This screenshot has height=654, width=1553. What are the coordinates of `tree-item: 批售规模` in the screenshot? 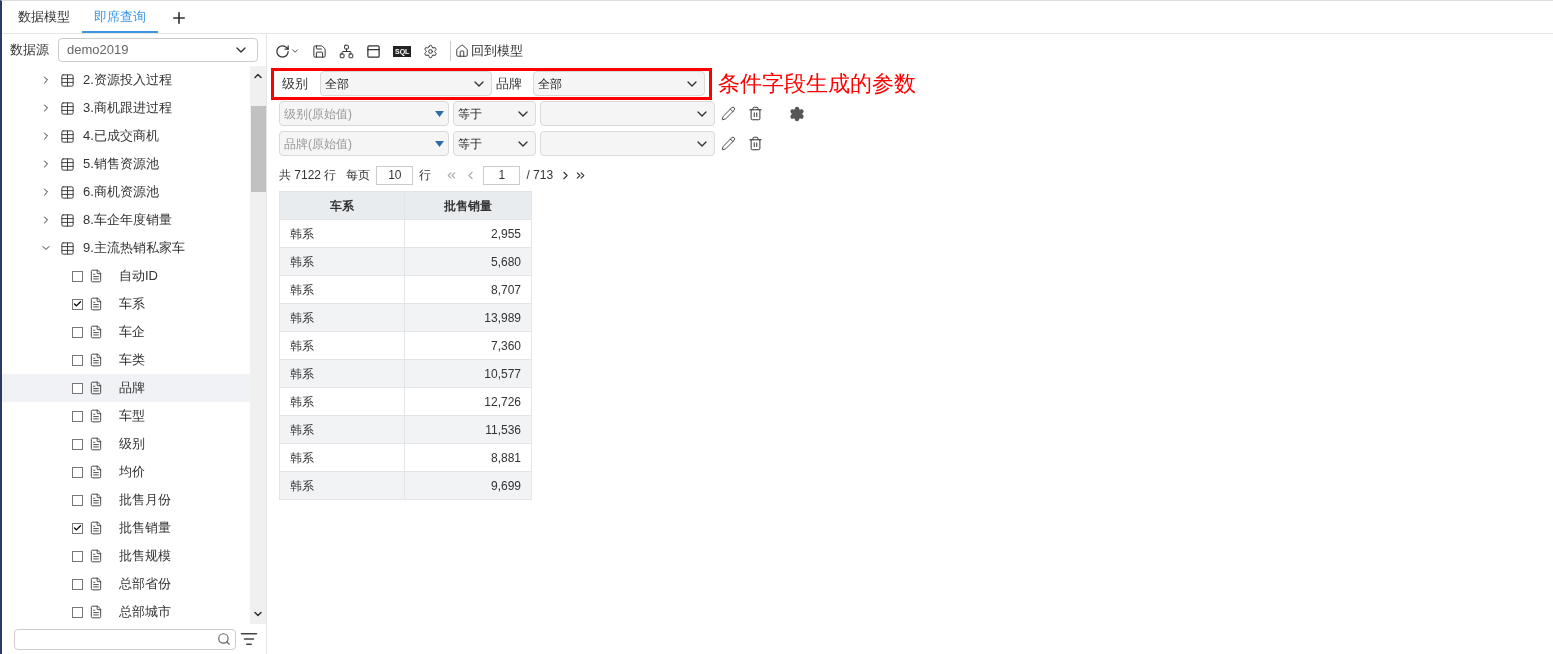 It's located at (126, 556).